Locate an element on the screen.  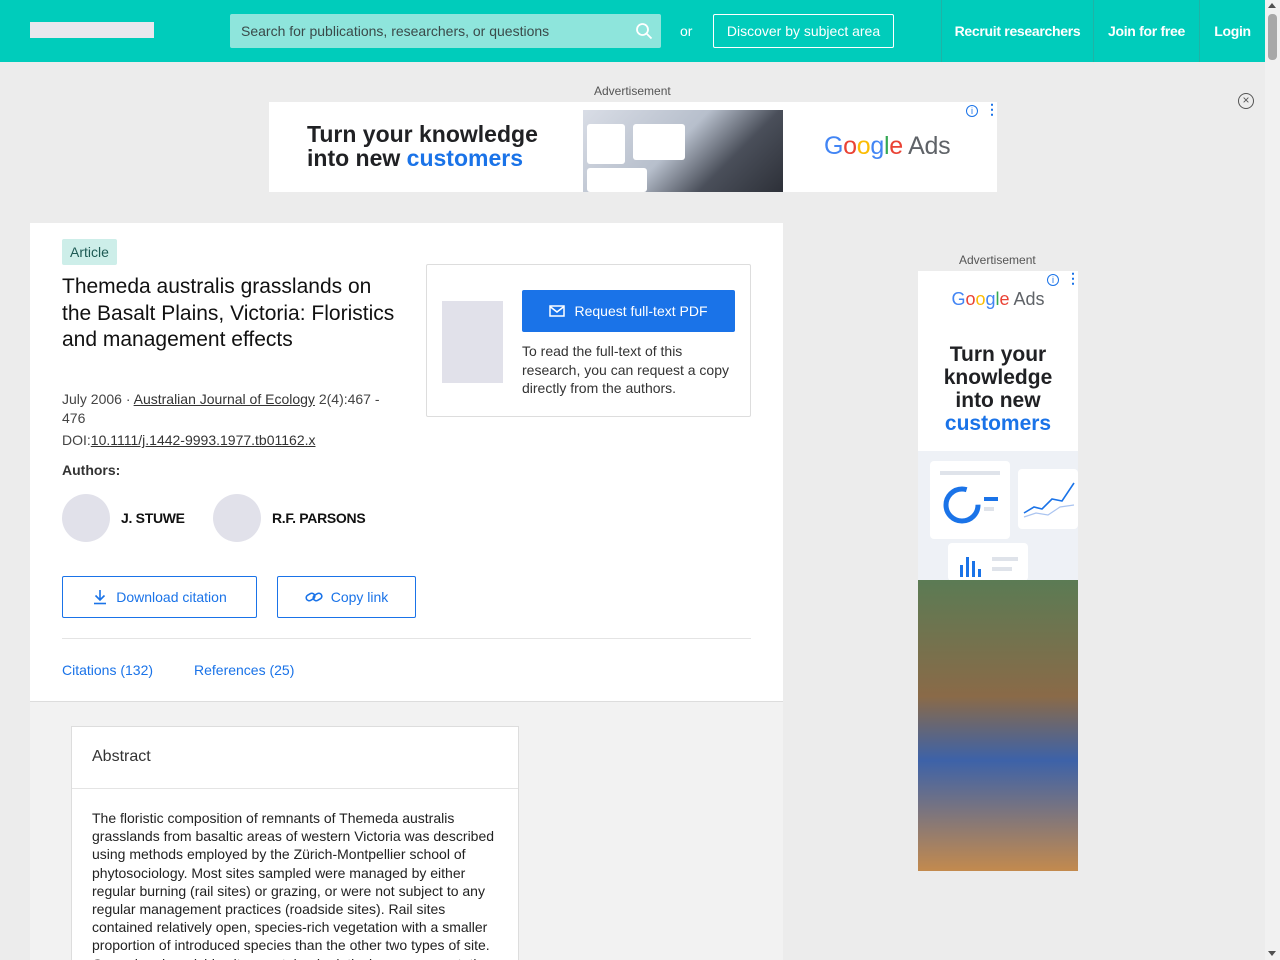
bar-chart-icon is located at coordinates (989, 567).